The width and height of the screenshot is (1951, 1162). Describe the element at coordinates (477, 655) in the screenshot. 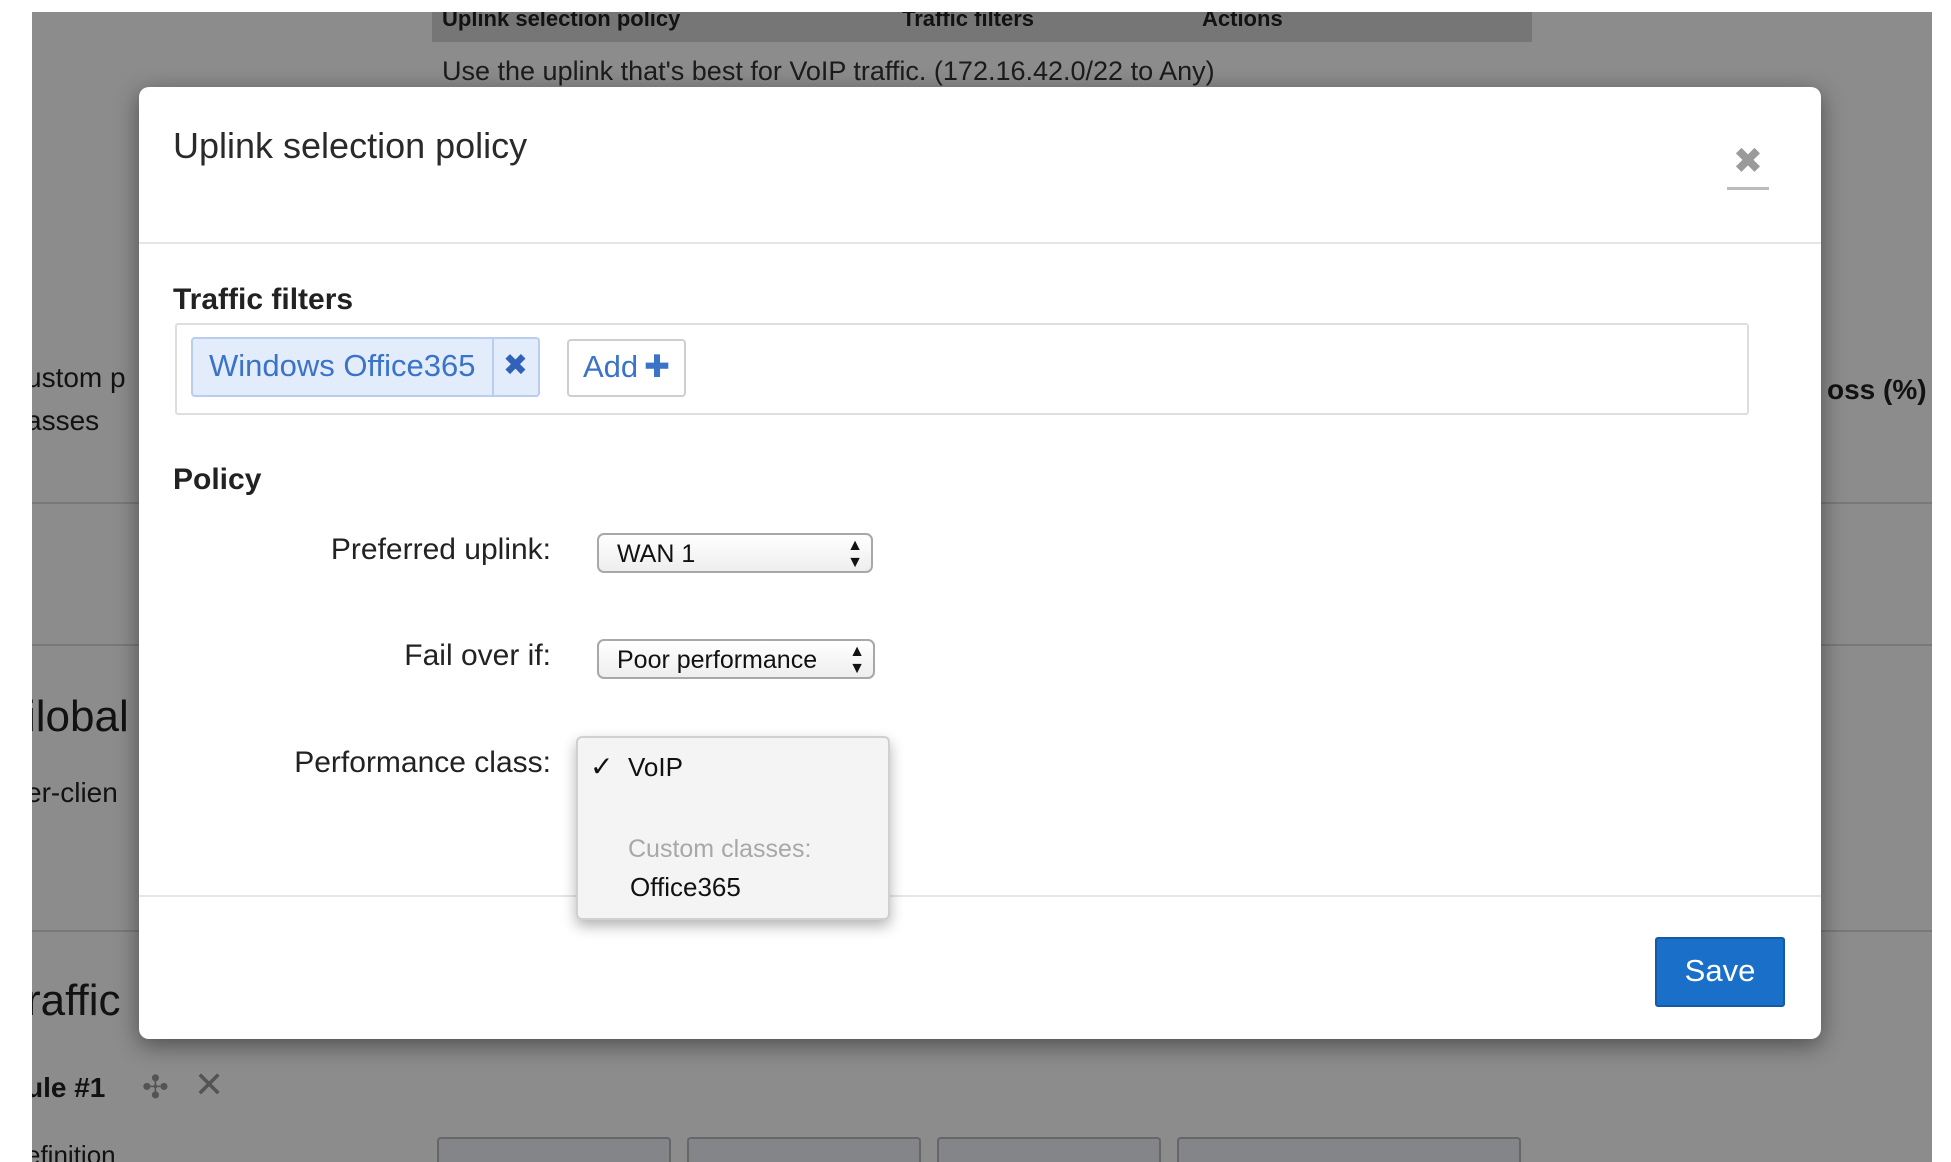

I see `fail-over-label: Fail over if:` at that location.